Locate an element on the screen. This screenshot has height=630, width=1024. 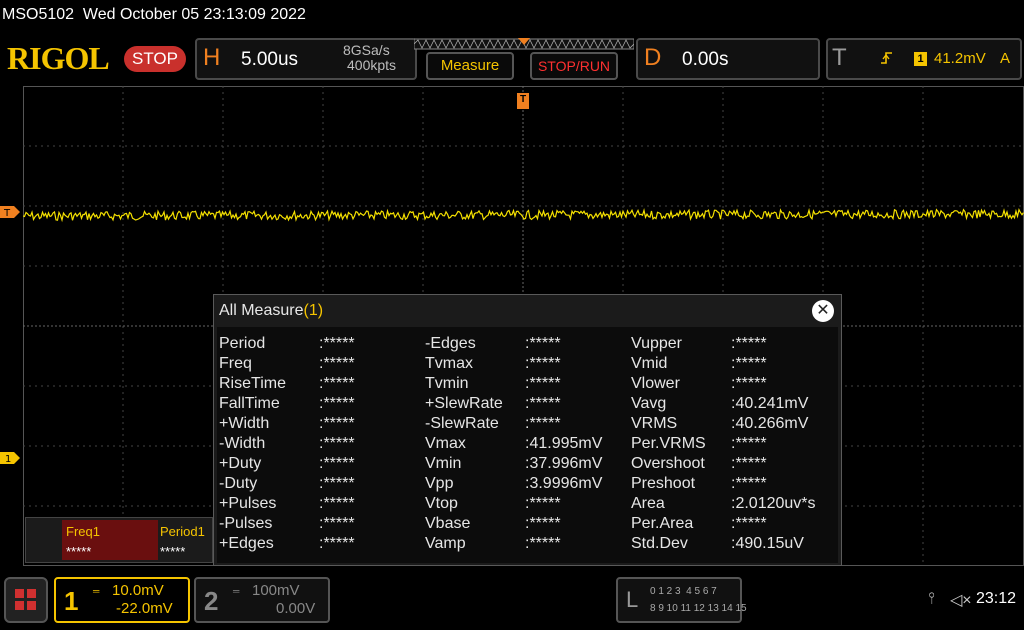
measure-name: Vmid is located at coordinates (649, 363).